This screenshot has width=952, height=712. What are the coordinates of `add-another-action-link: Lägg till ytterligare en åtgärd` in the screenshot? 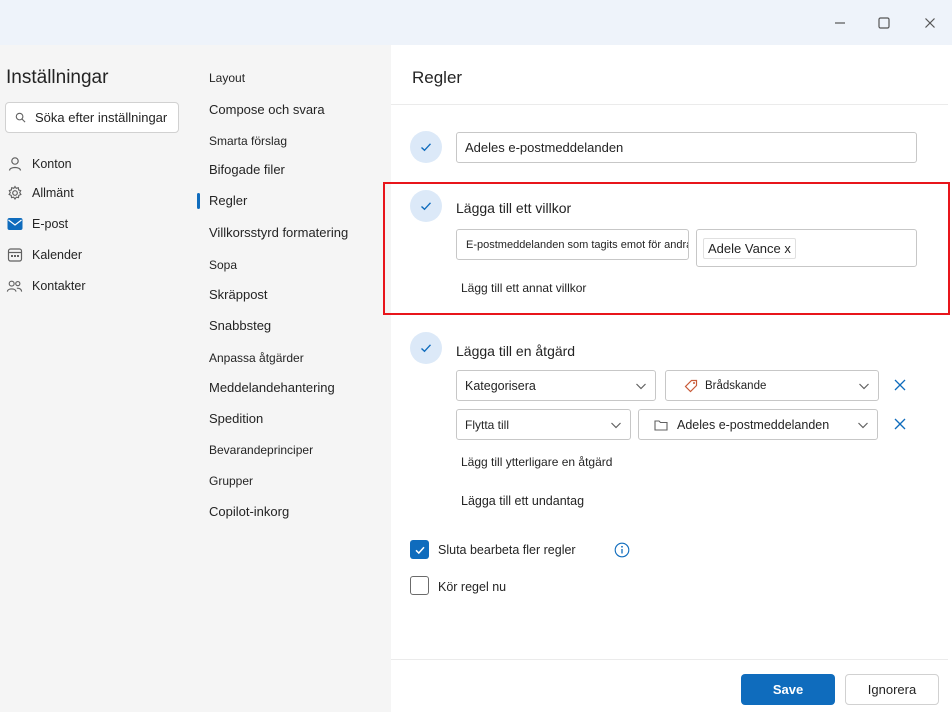 It's located at (536, 462).